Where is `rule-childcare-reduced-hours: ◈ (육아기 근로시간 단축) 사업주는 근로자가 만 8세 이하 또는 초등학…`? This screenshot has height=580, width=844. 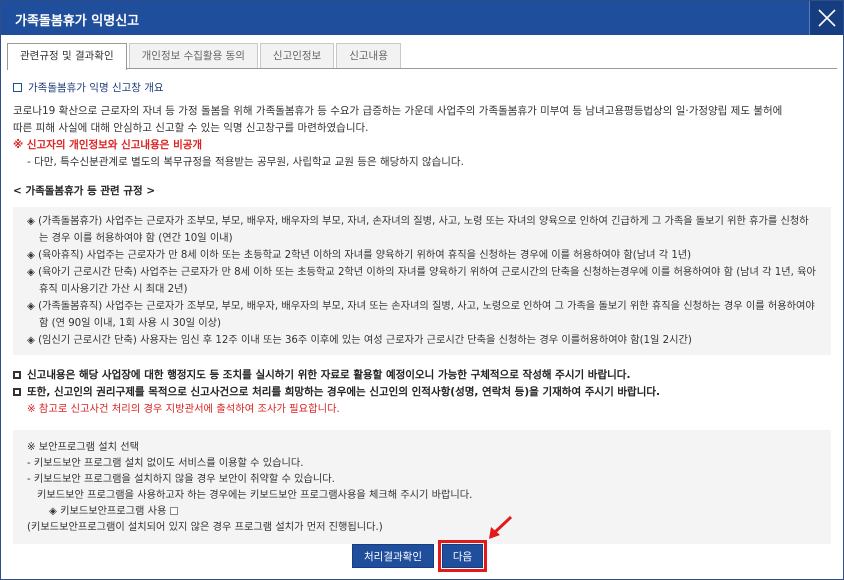
rule-childcare-reduced-hours: ◈ (육아기 근로시간 단축) 사업주는 근로자가 만 8세 이하 또는 초등학… is located at coordinates (421, 281).